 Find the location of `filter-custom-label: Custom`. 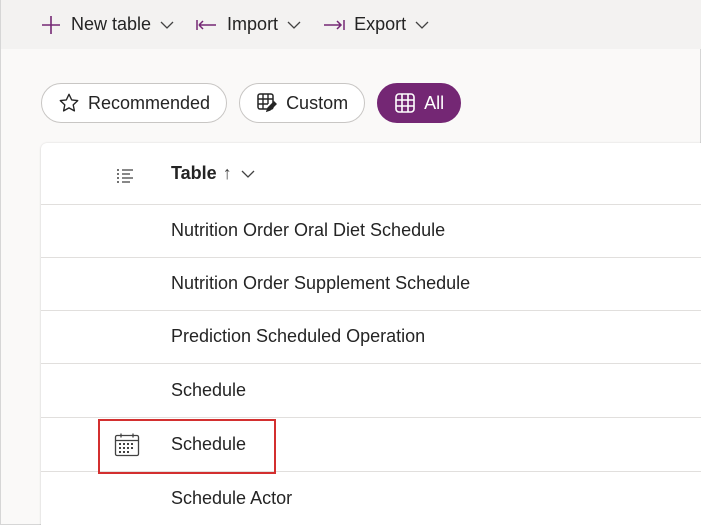

filter-custom-label: Custom is located at coordinates (317, 102).